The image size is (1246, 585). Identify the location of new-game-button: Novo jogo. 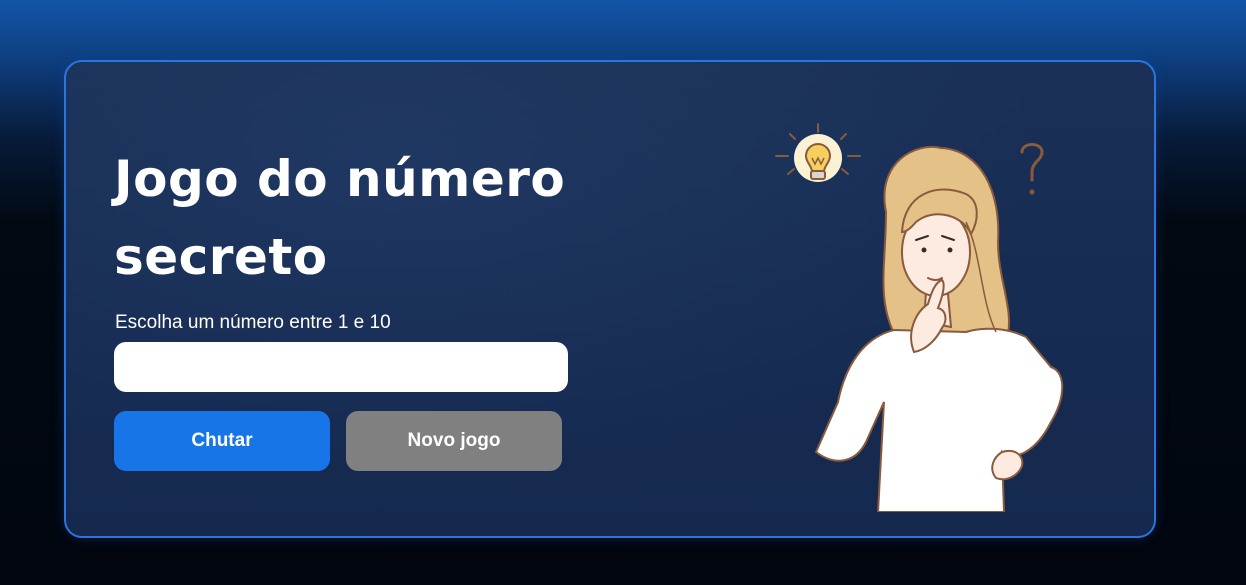
(454, 441).